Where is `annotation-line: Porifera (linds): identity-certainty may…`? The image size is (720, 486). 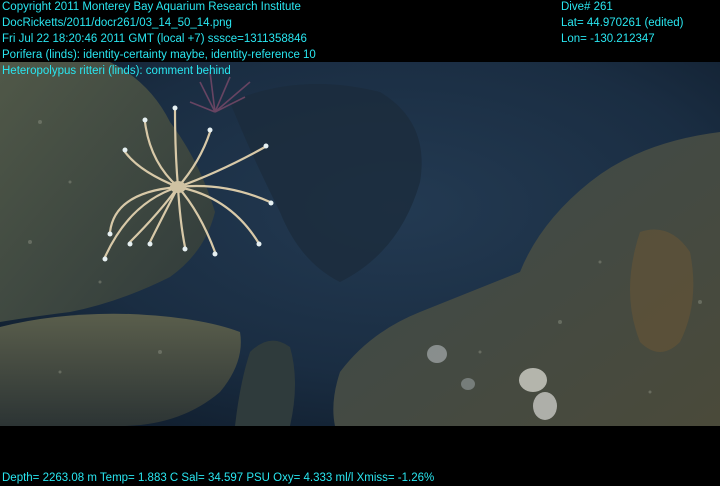
annotation-line: Porifera (linds): identity-certainty may… is located at coordinates (159, 55).